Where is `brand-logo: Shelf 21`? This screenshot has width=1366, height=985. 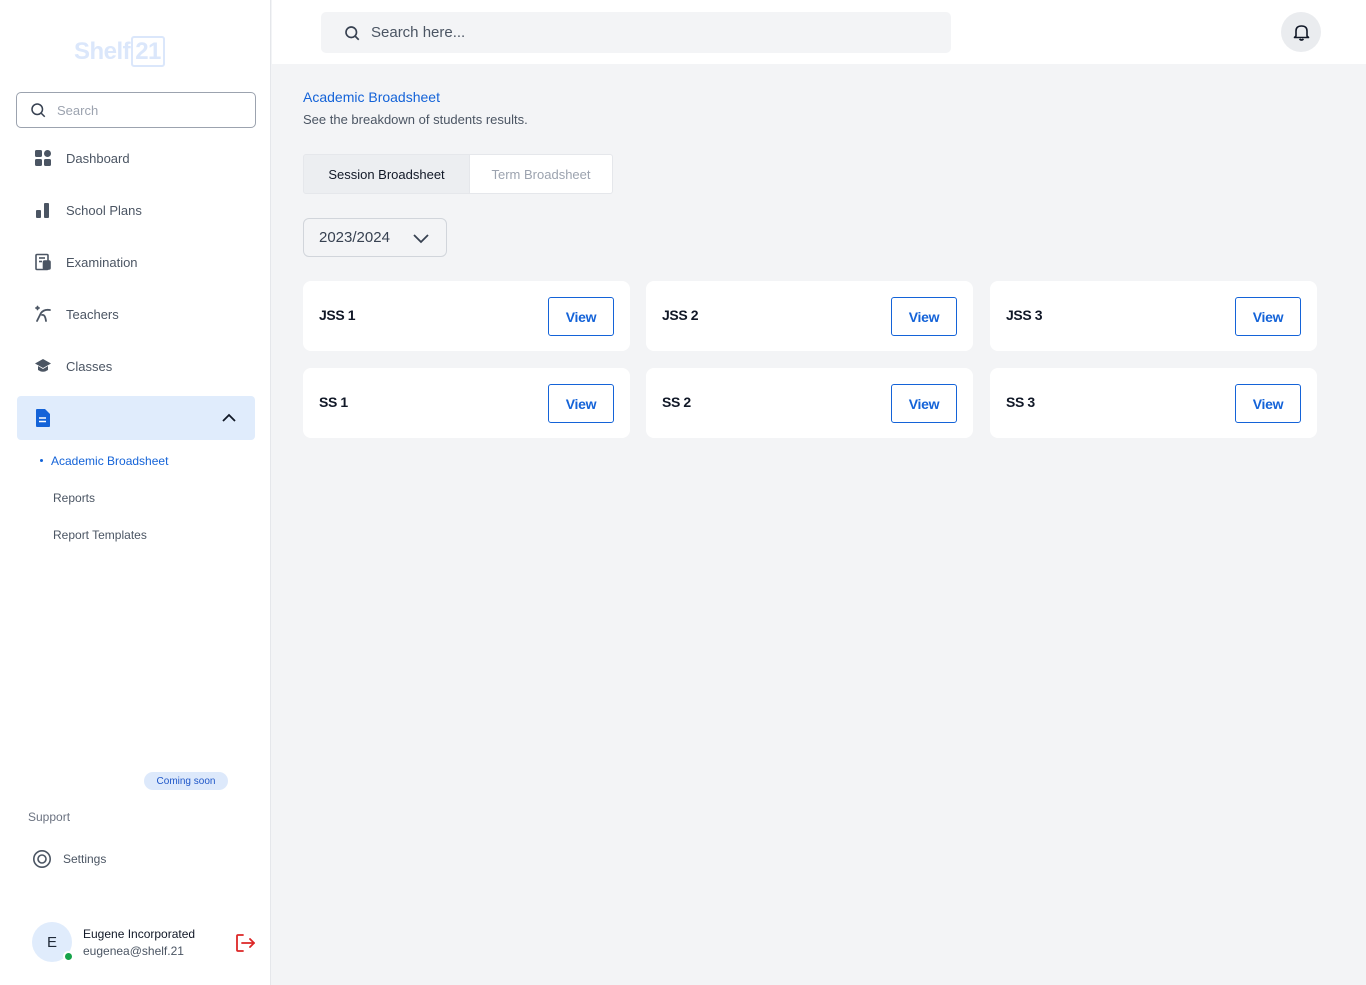
brand-logo: Shelf 21 is located at coordinates (119, 51).